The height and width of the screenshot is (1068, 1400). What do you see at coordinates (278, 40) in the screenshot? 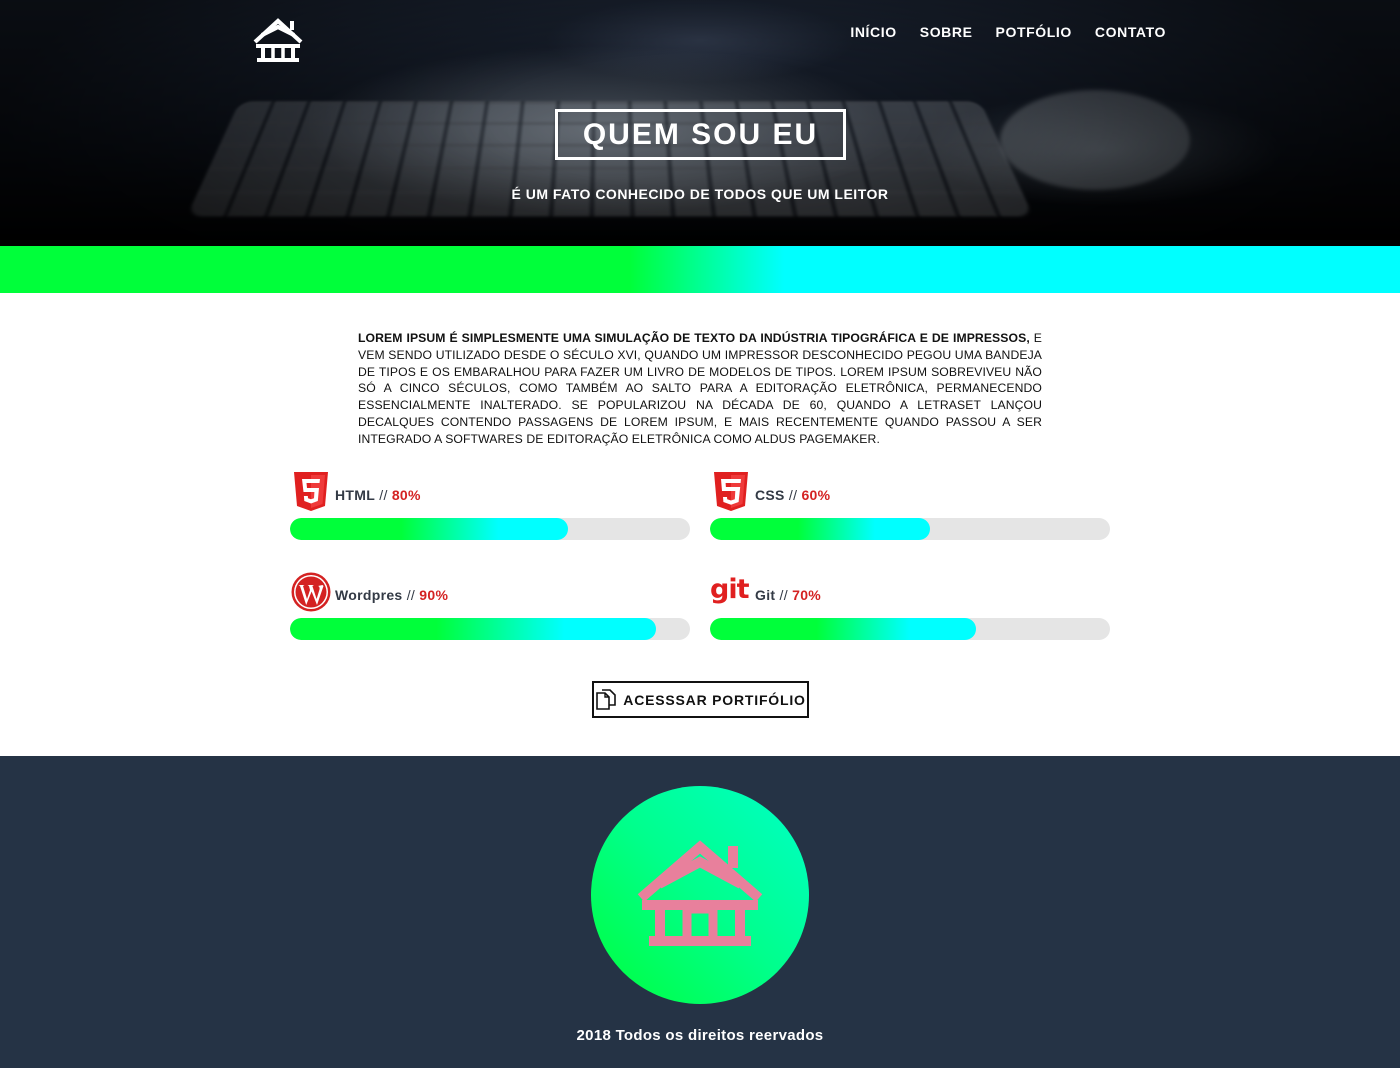
I see `house-logo-icon` at bounding box center [278, 40].